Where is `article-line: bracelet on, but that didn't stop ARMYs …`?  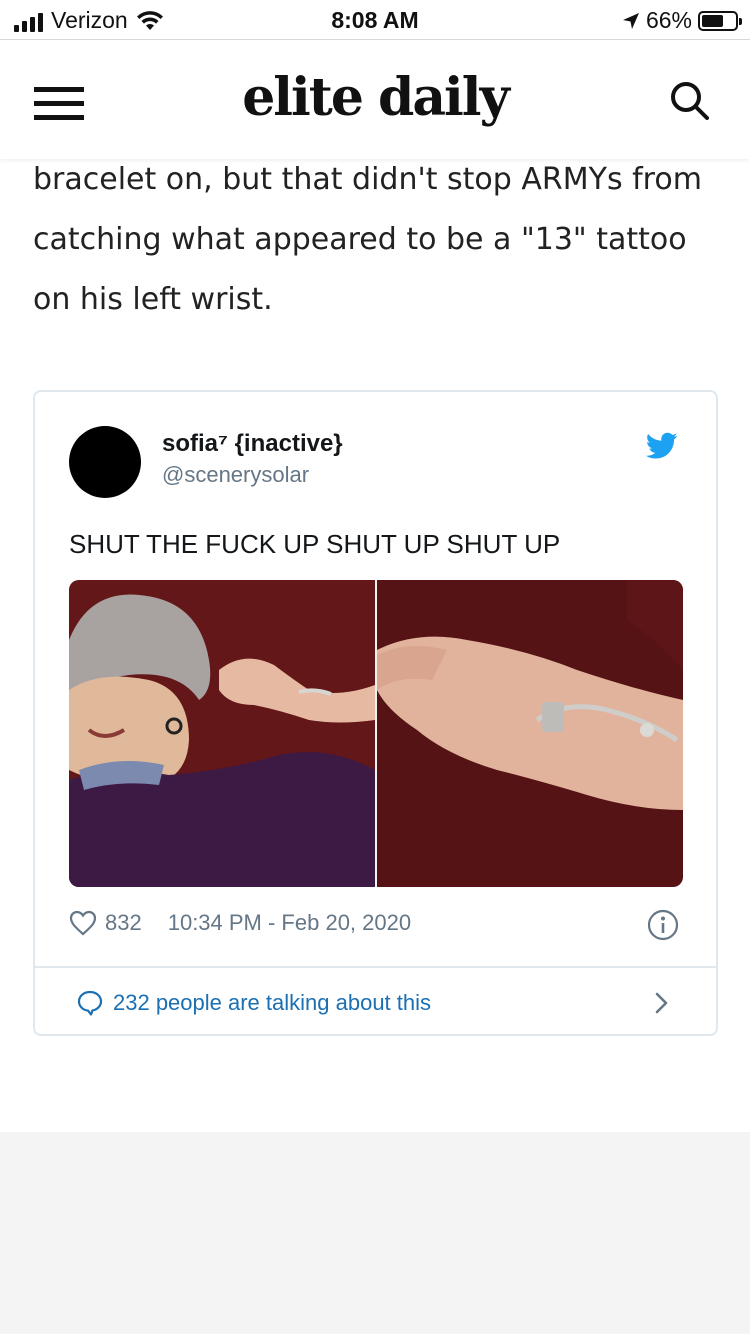 article-line: bracelet on, but that didn't stop ARMYs … is located at coordinates (367, 179).